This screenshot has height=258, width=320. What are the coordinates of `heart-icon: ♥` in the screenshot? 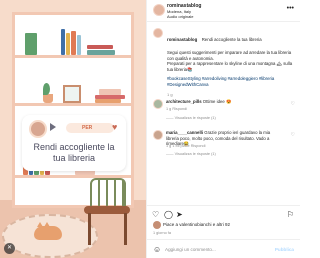 It's located at (115, 127).